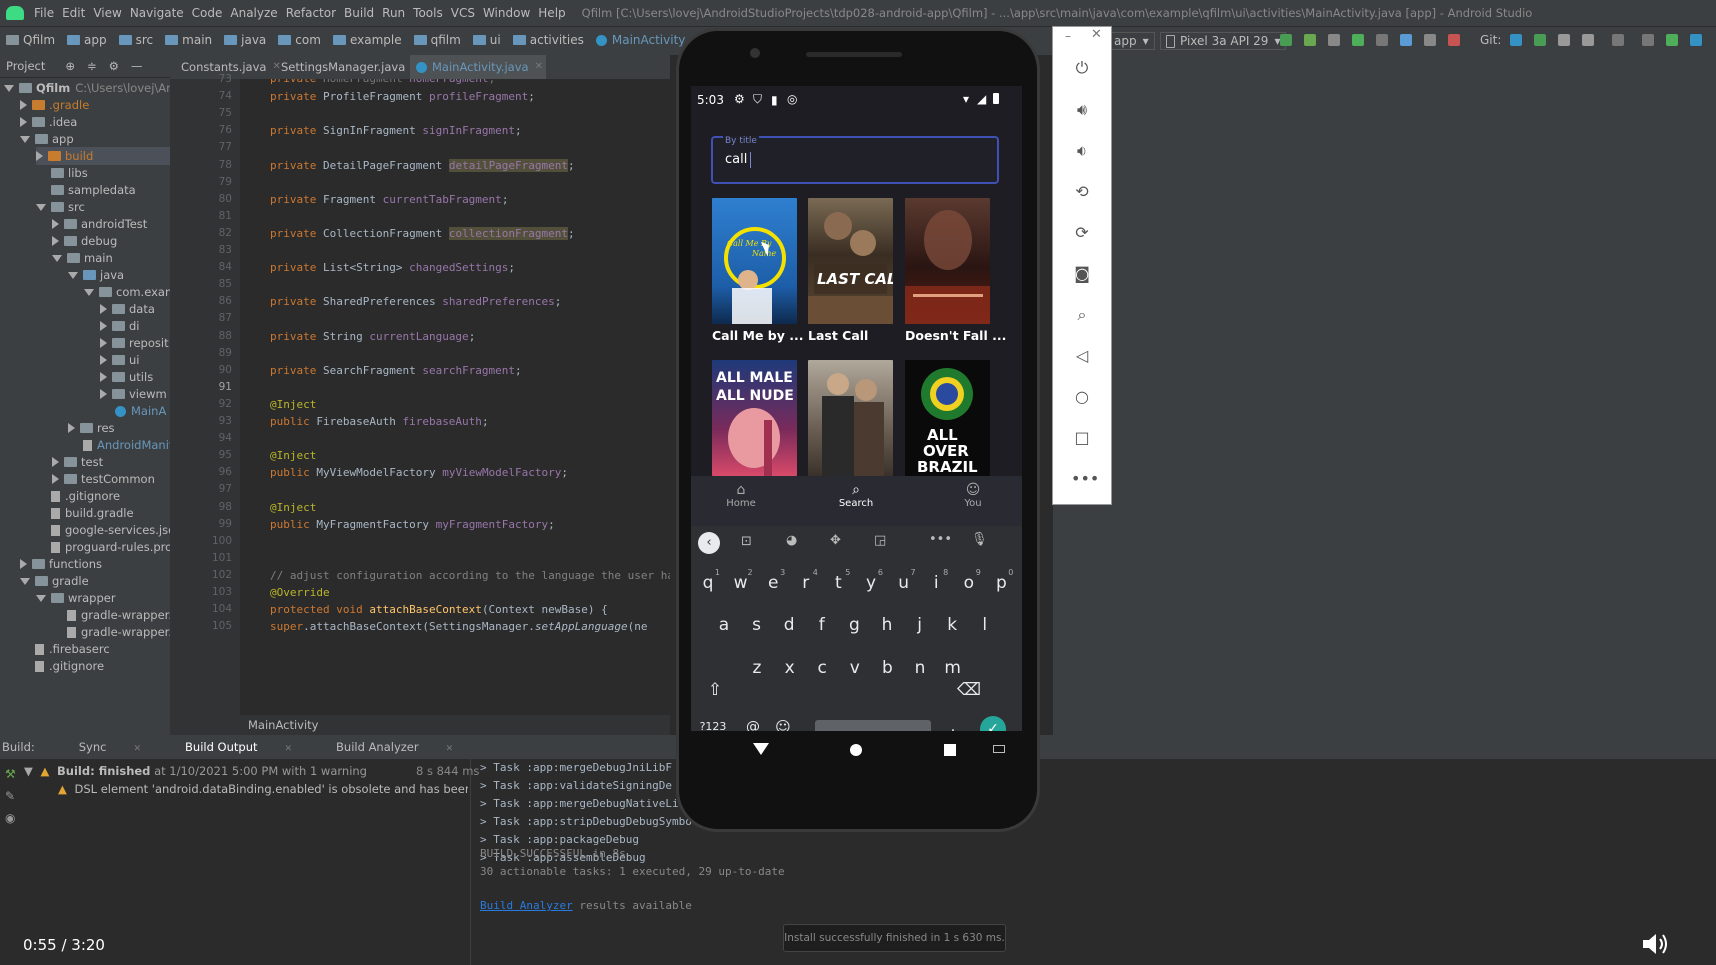 This screenshot has width=1716, height=965. Describe the element at coordinates (548, 40) in the screenshot. I see `breadcrumb-item: activities` at that location.